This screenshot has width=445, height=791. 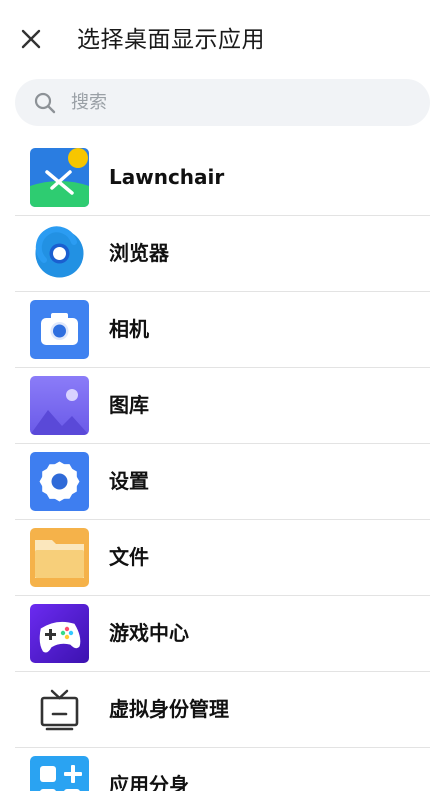 What do you see at coordinates (241, 102) in the screenshot?
I see `search-input` at bounding box center [241, 102].